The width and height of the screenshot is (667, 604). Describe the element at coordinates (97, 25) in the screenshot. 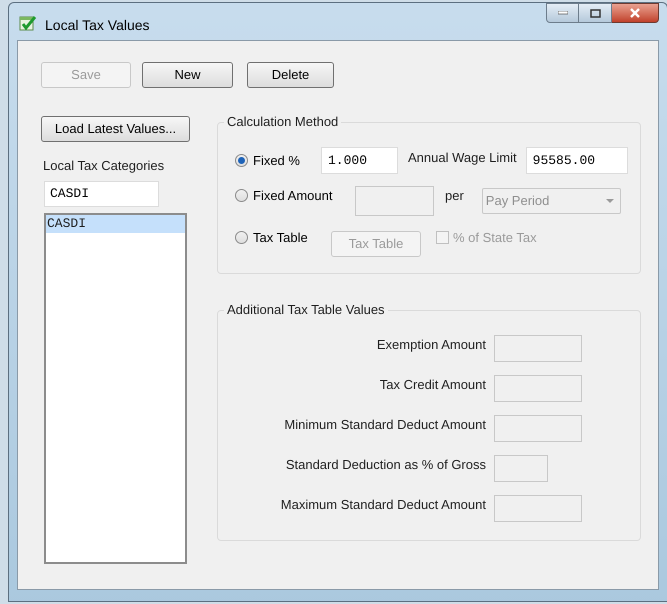

I see `window-title: Local Tax Values` at that location.